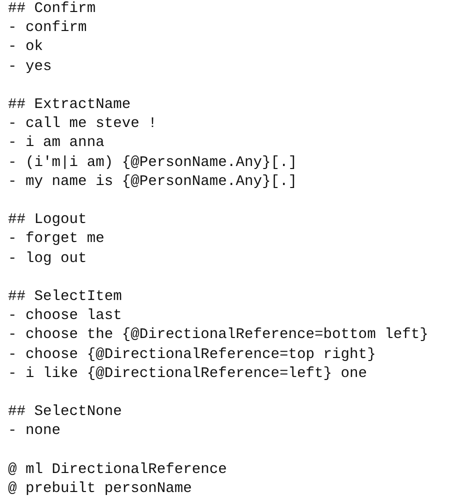 The width and height of the screenshot is (470, 500). I want to click on section-heading: ## SelectItem, so click(65, 297).